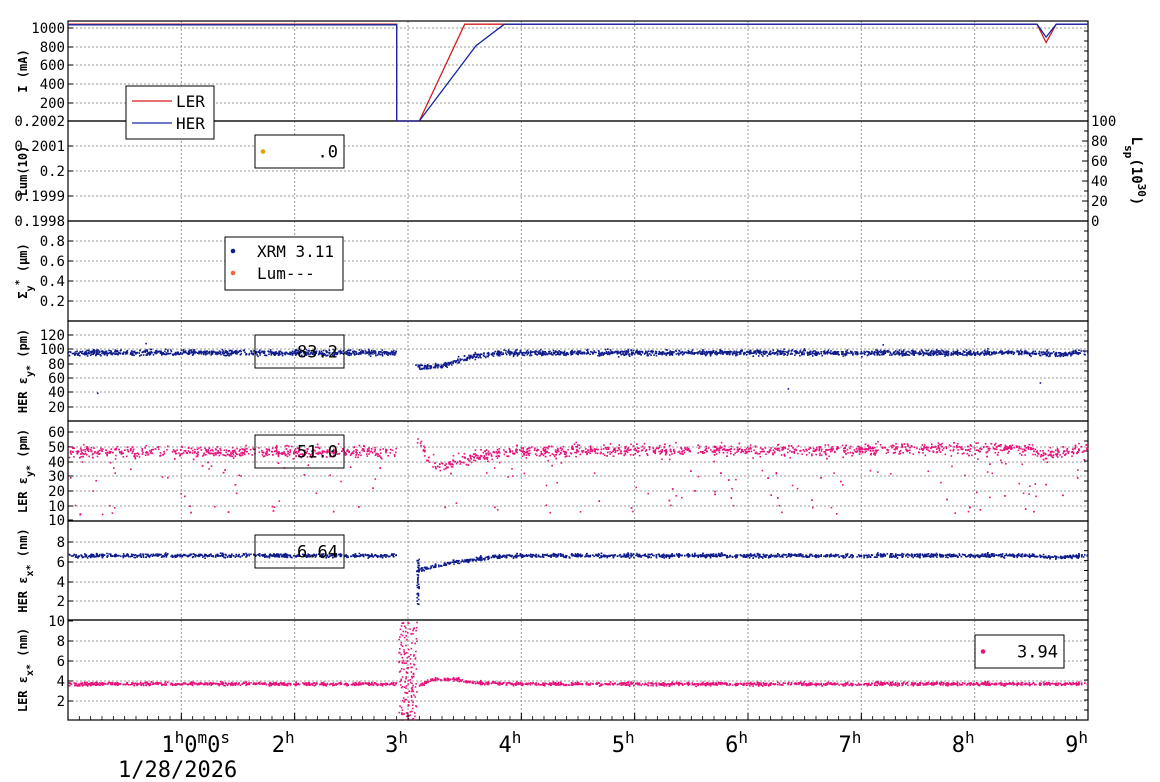 The height and width of the screenshot is (782, 1160). I want to click on y-axis-label: HER εy* (pm), so click(26, 371).